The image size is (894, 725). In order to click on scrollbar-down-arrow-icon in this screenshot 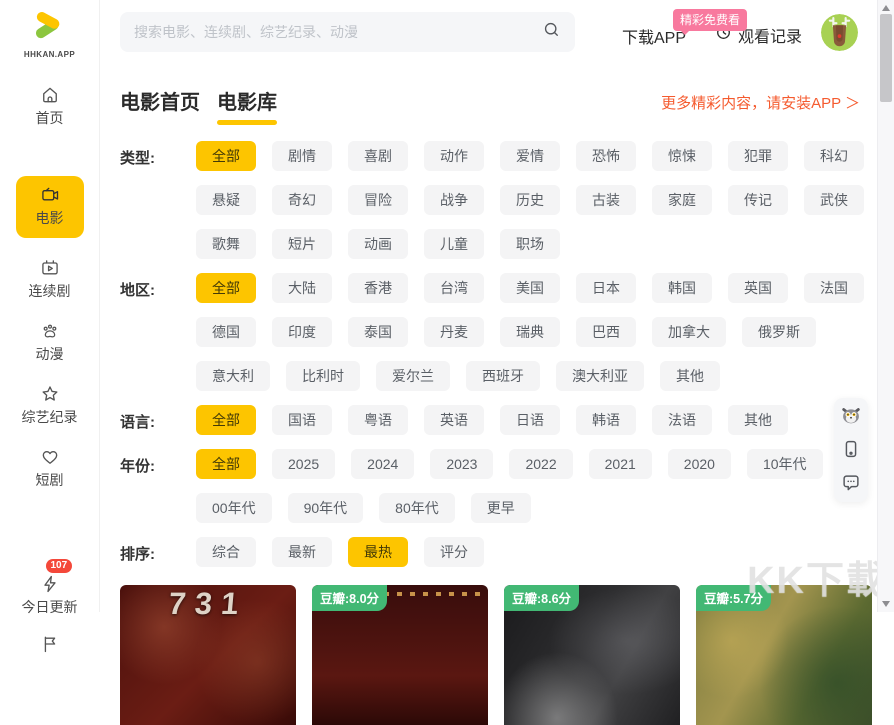, I will do `click(886, 604)`.